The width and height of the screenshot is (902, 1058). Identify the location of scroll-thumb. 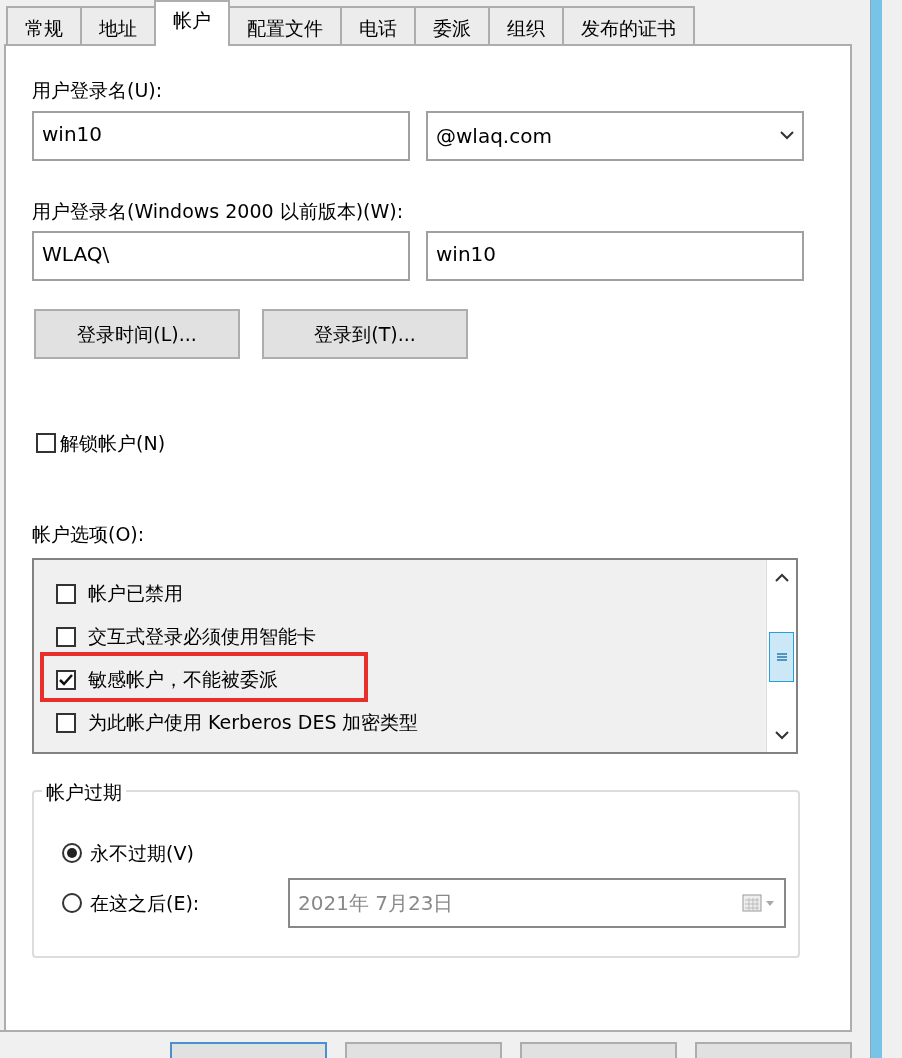
(781, 657).